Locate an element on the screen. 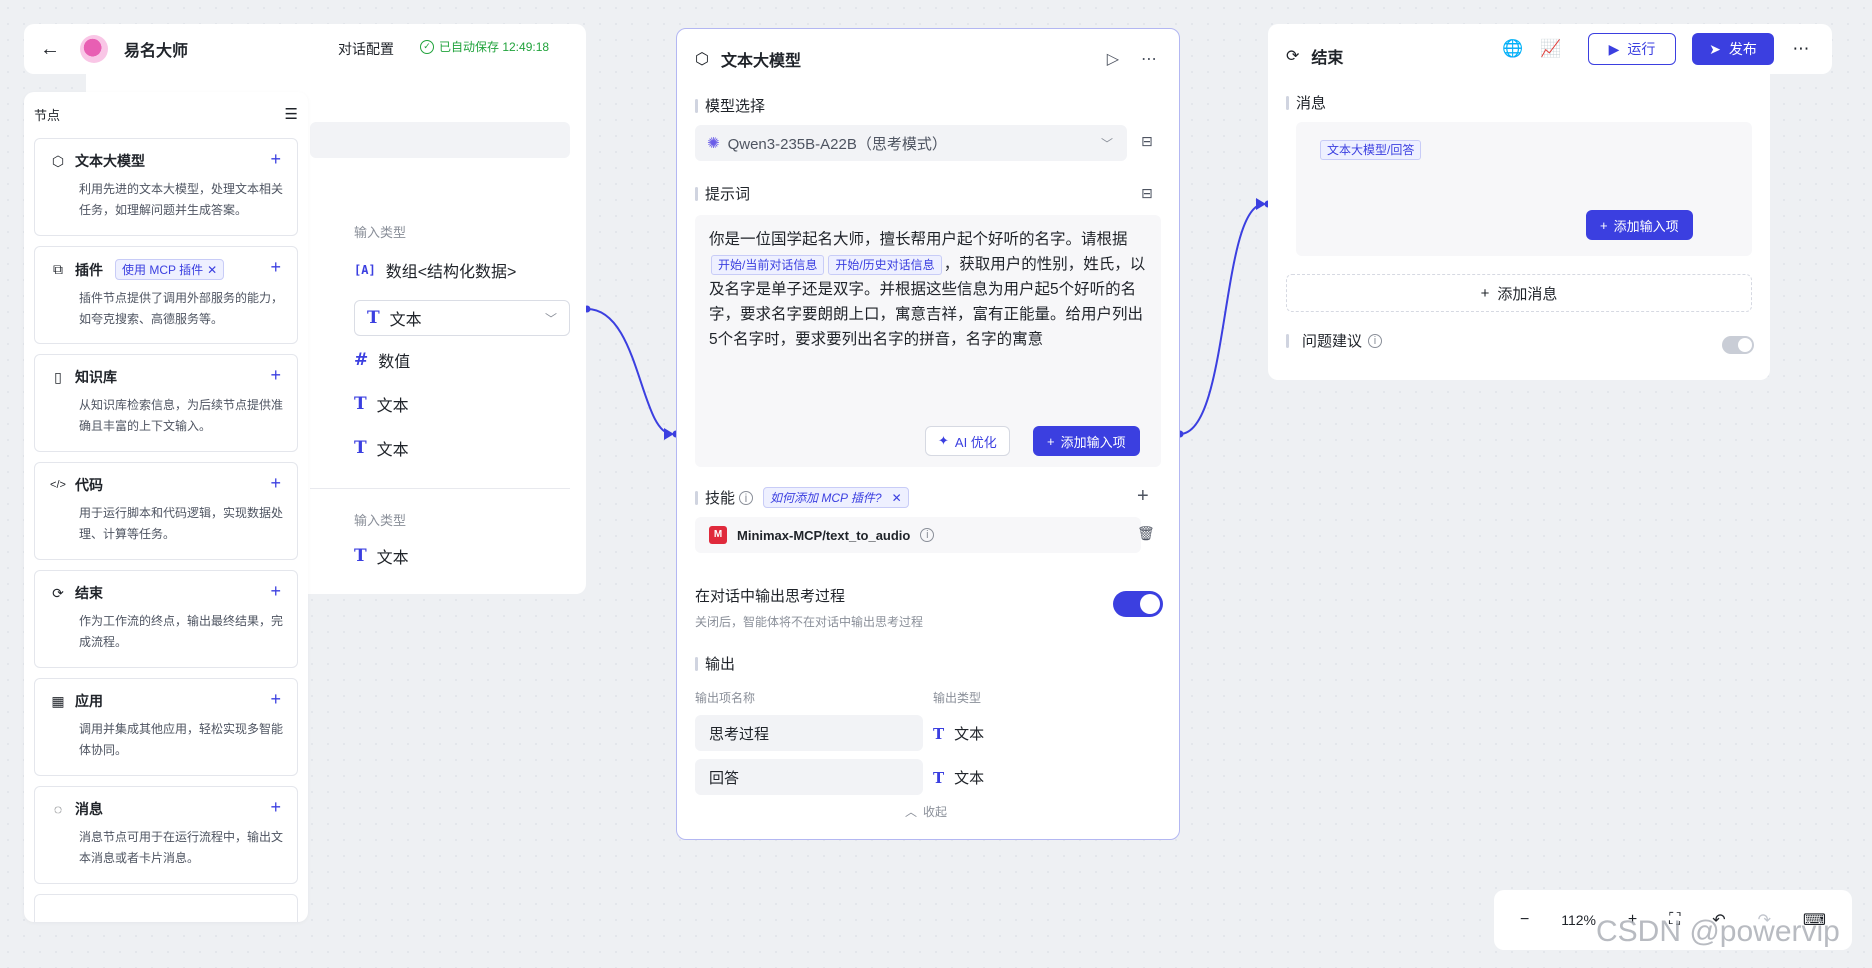  prompt-section-label: 提示词 is located at coordinates (722, 193).